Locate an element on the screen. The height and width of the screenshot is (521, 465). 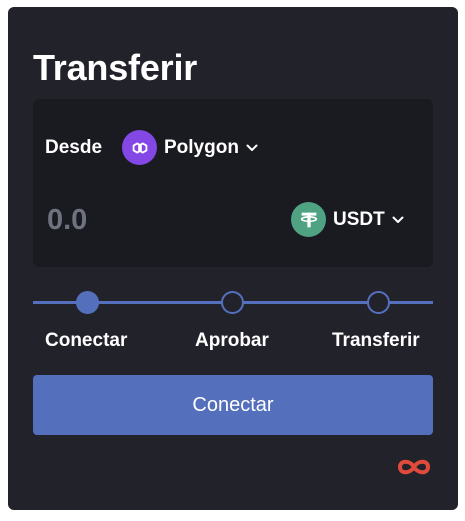
step-indicator-approve is located at coordinates (232, 302).